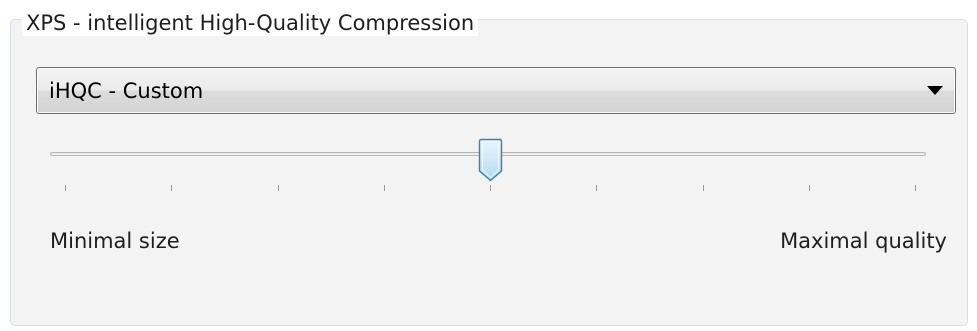  What do you see at coordinates (863, 241) in the screenshot?
I see `slider-max-label: Maximal quality` at bounding box center [863, 241].